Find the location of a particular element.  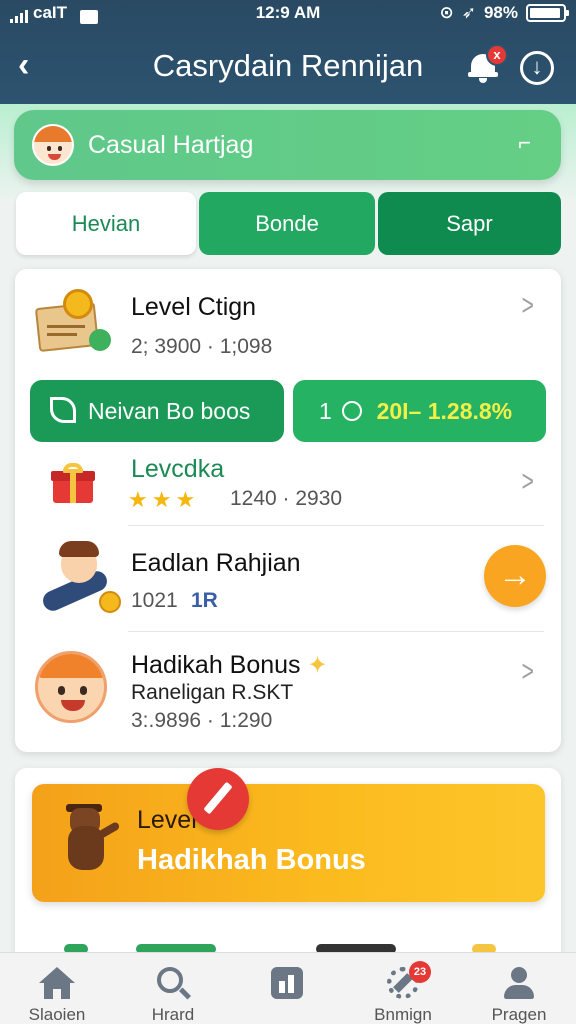

user-name: Casual Hartjag is located at coordinates (171, 145).